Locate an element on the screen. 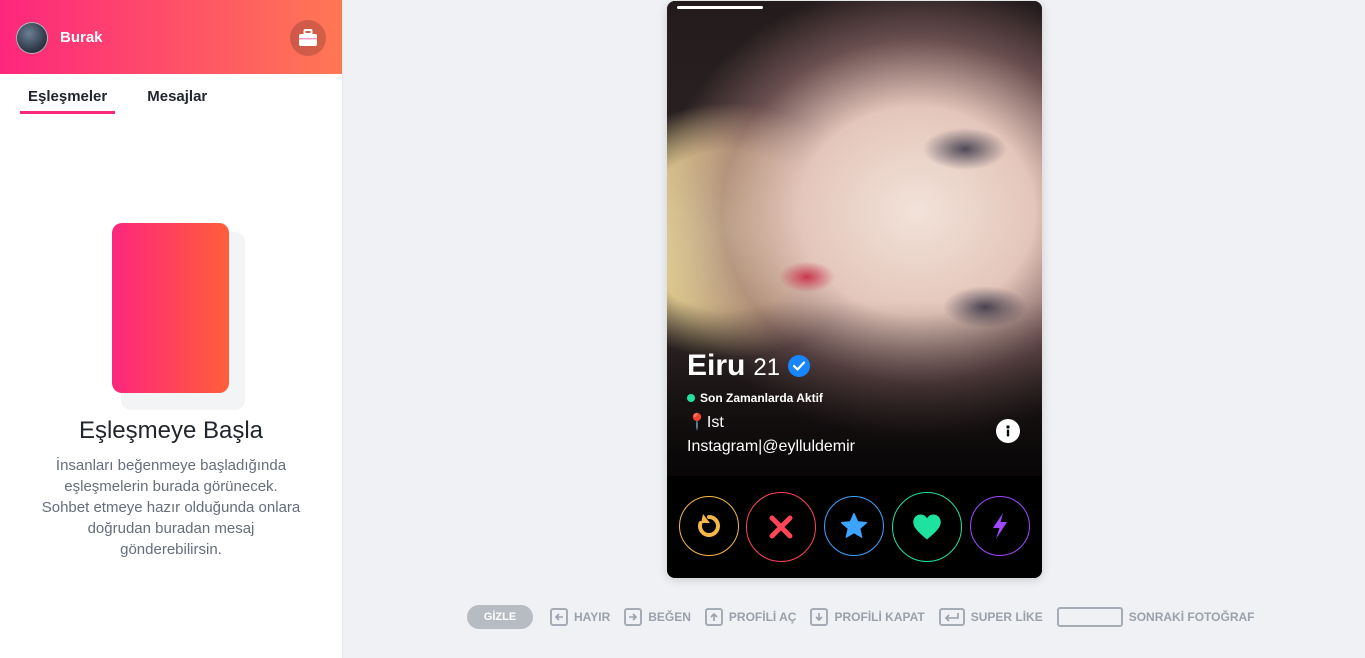 Image resolution: width=1365 pixels, height=658 pixels. shortcut-open-profile: PROFİLİ AÇ is located at coordinates (750, 617).